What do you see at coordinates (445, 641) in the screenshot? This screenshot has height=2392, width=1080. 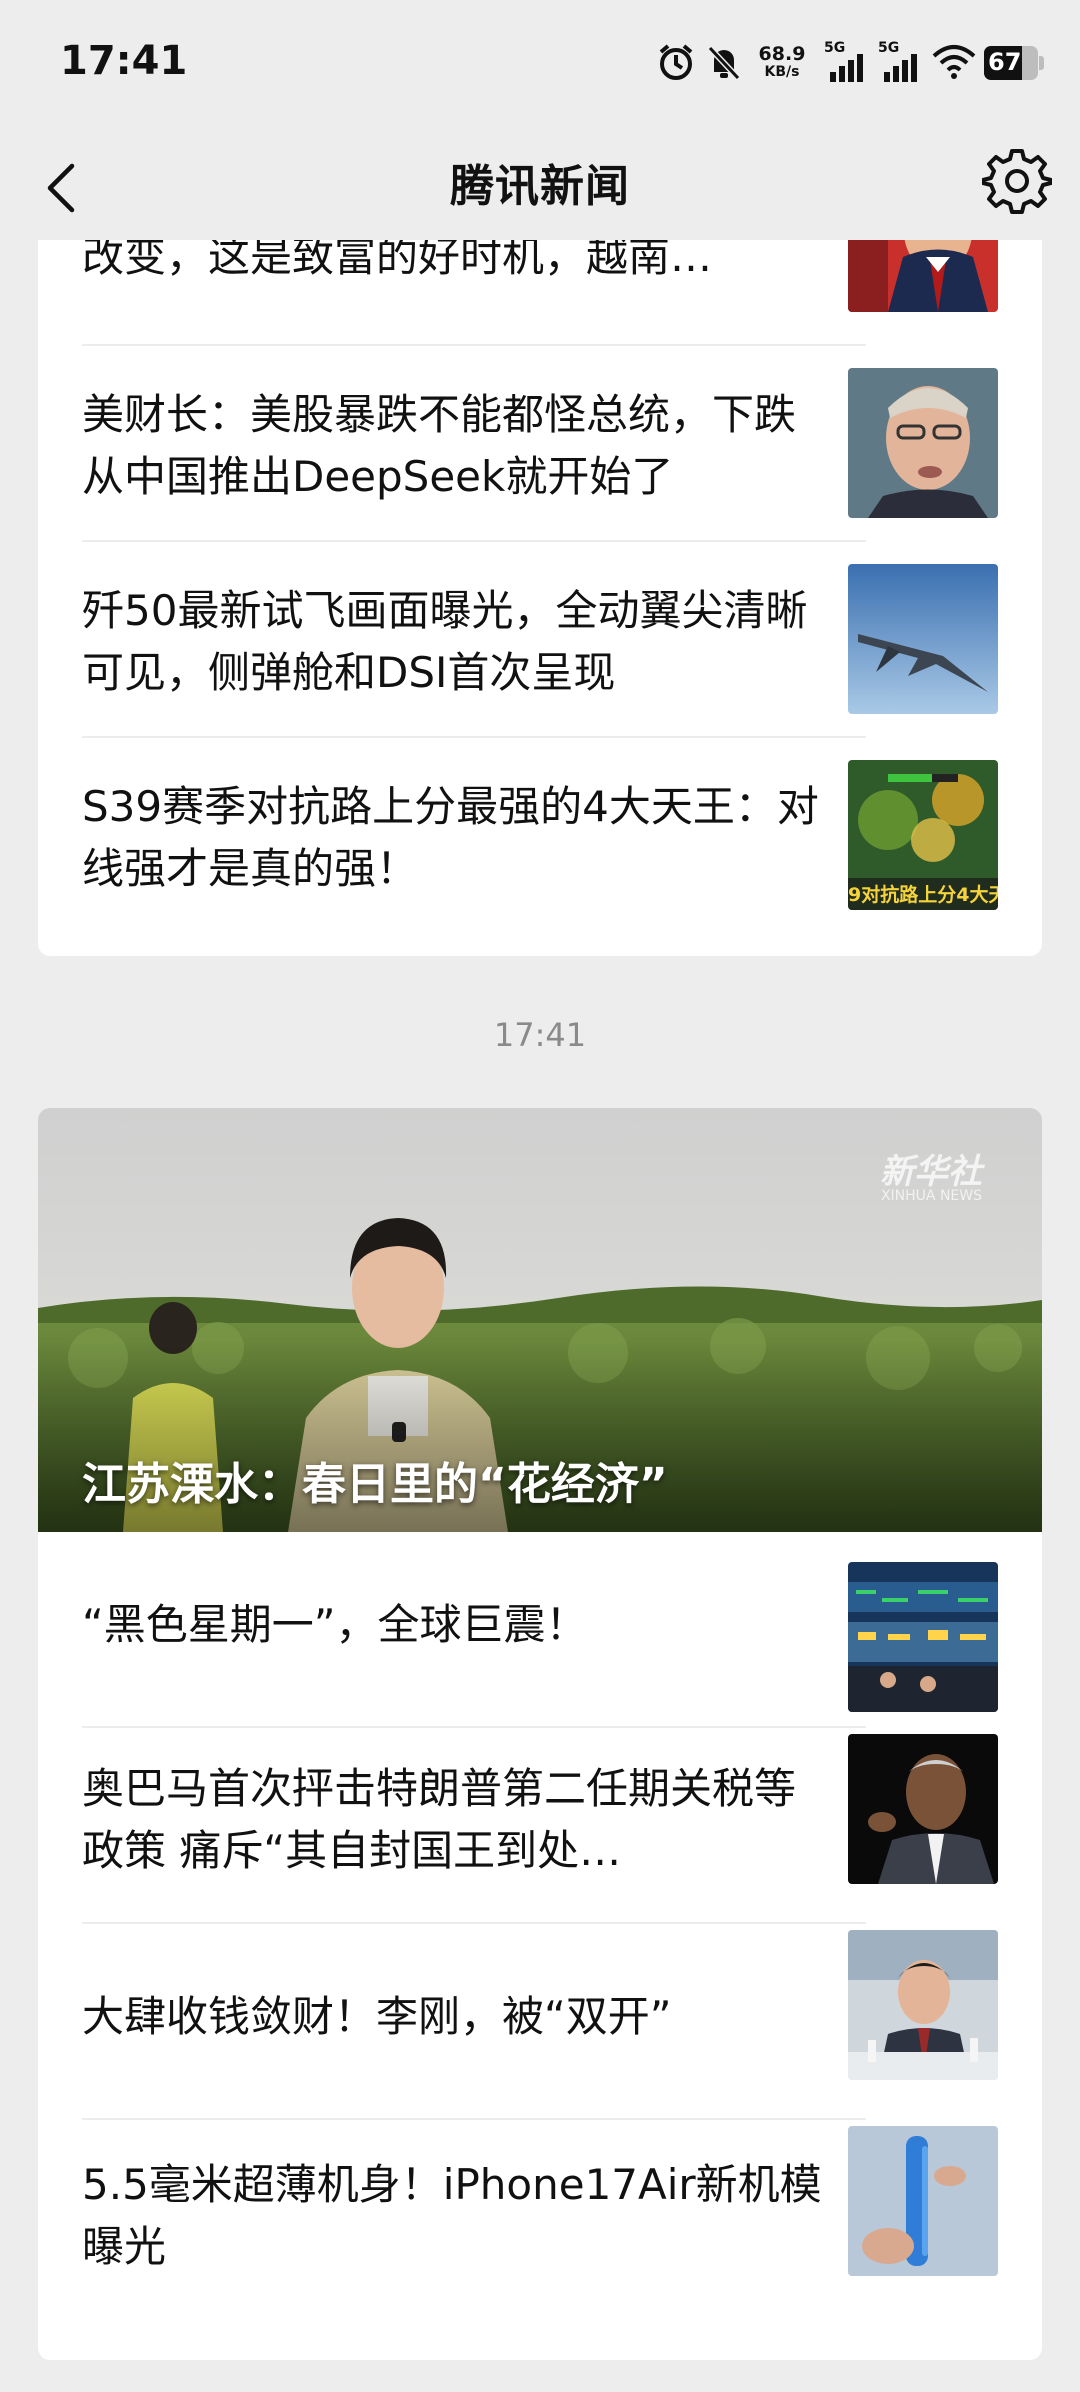 I see `news-item-title: 歼50最新试飞画面曝光，全动翼尖清晰可见，侧弹舱和DSI首次呈现` at bounding box center [445, 641].